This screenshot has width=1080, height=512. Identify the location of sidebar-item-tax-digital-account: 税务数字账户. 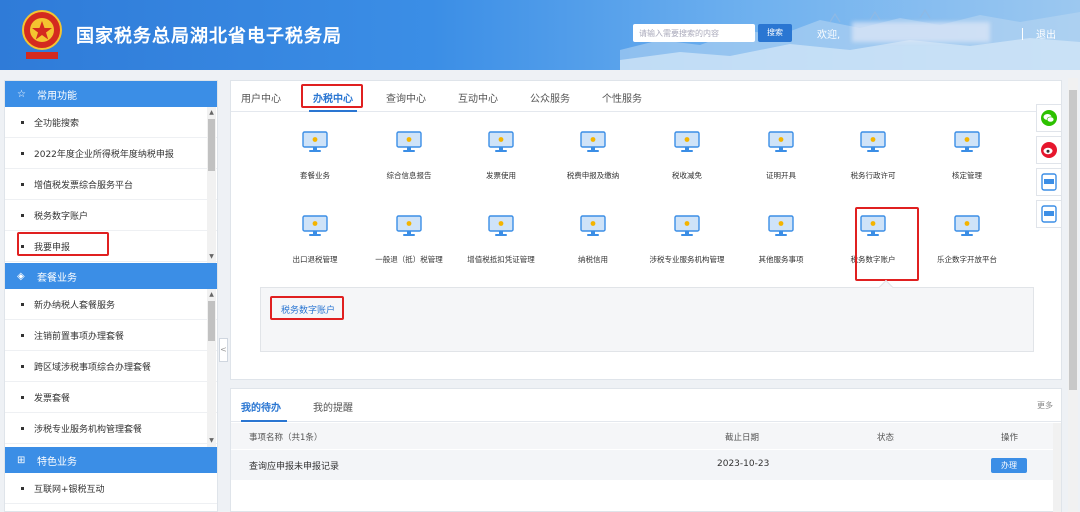
(111, 215).